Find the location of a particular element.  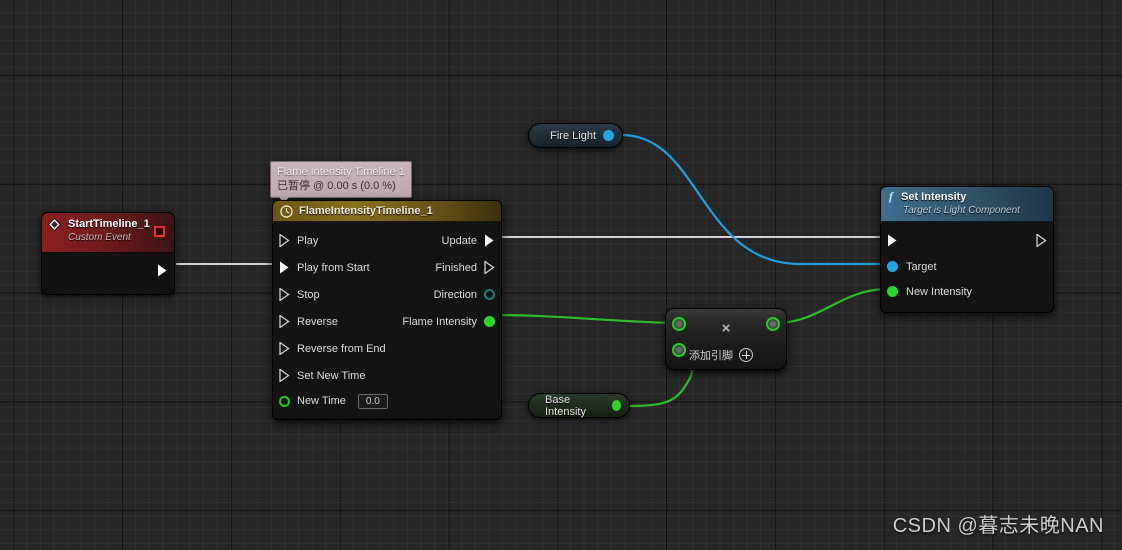

pin-play-from-start-exec is located at coordinates (284, 267).